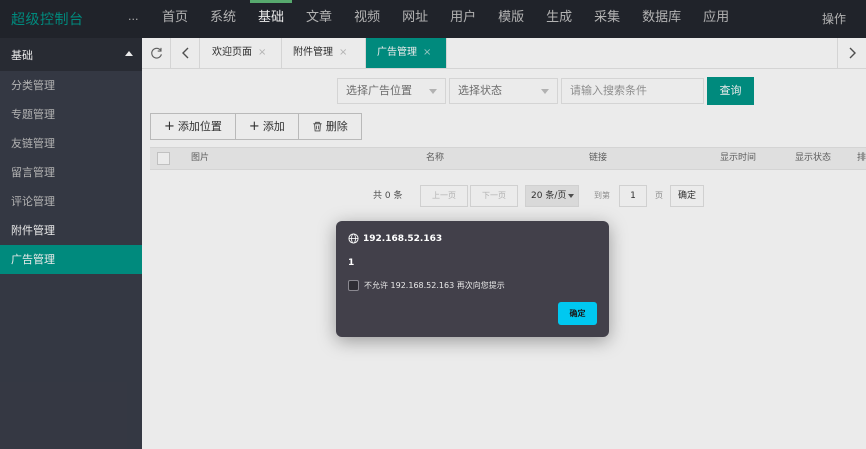 The image size is (866, 449). Describe the element at coordinates (353, 238) in the screenshot. I see `globe-icon` at that location.